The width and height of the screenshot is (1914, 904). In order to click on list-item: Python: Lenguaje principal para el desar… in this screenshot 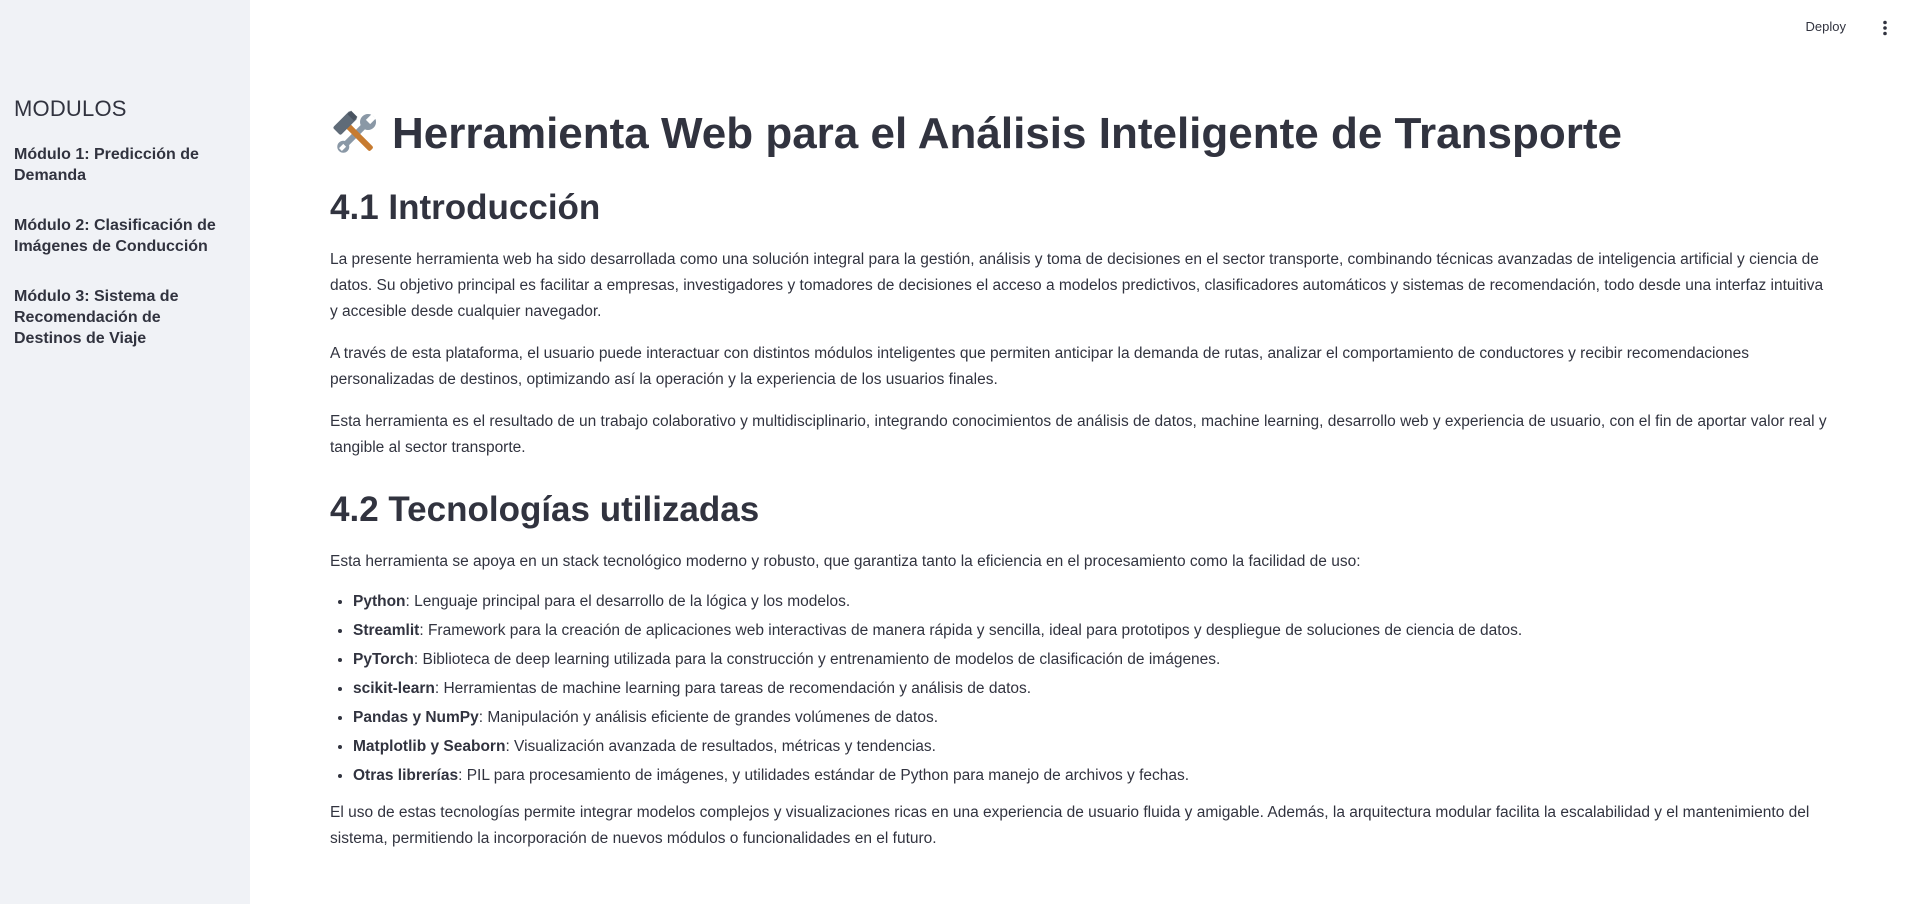, I will do `click(1091, 601)`.